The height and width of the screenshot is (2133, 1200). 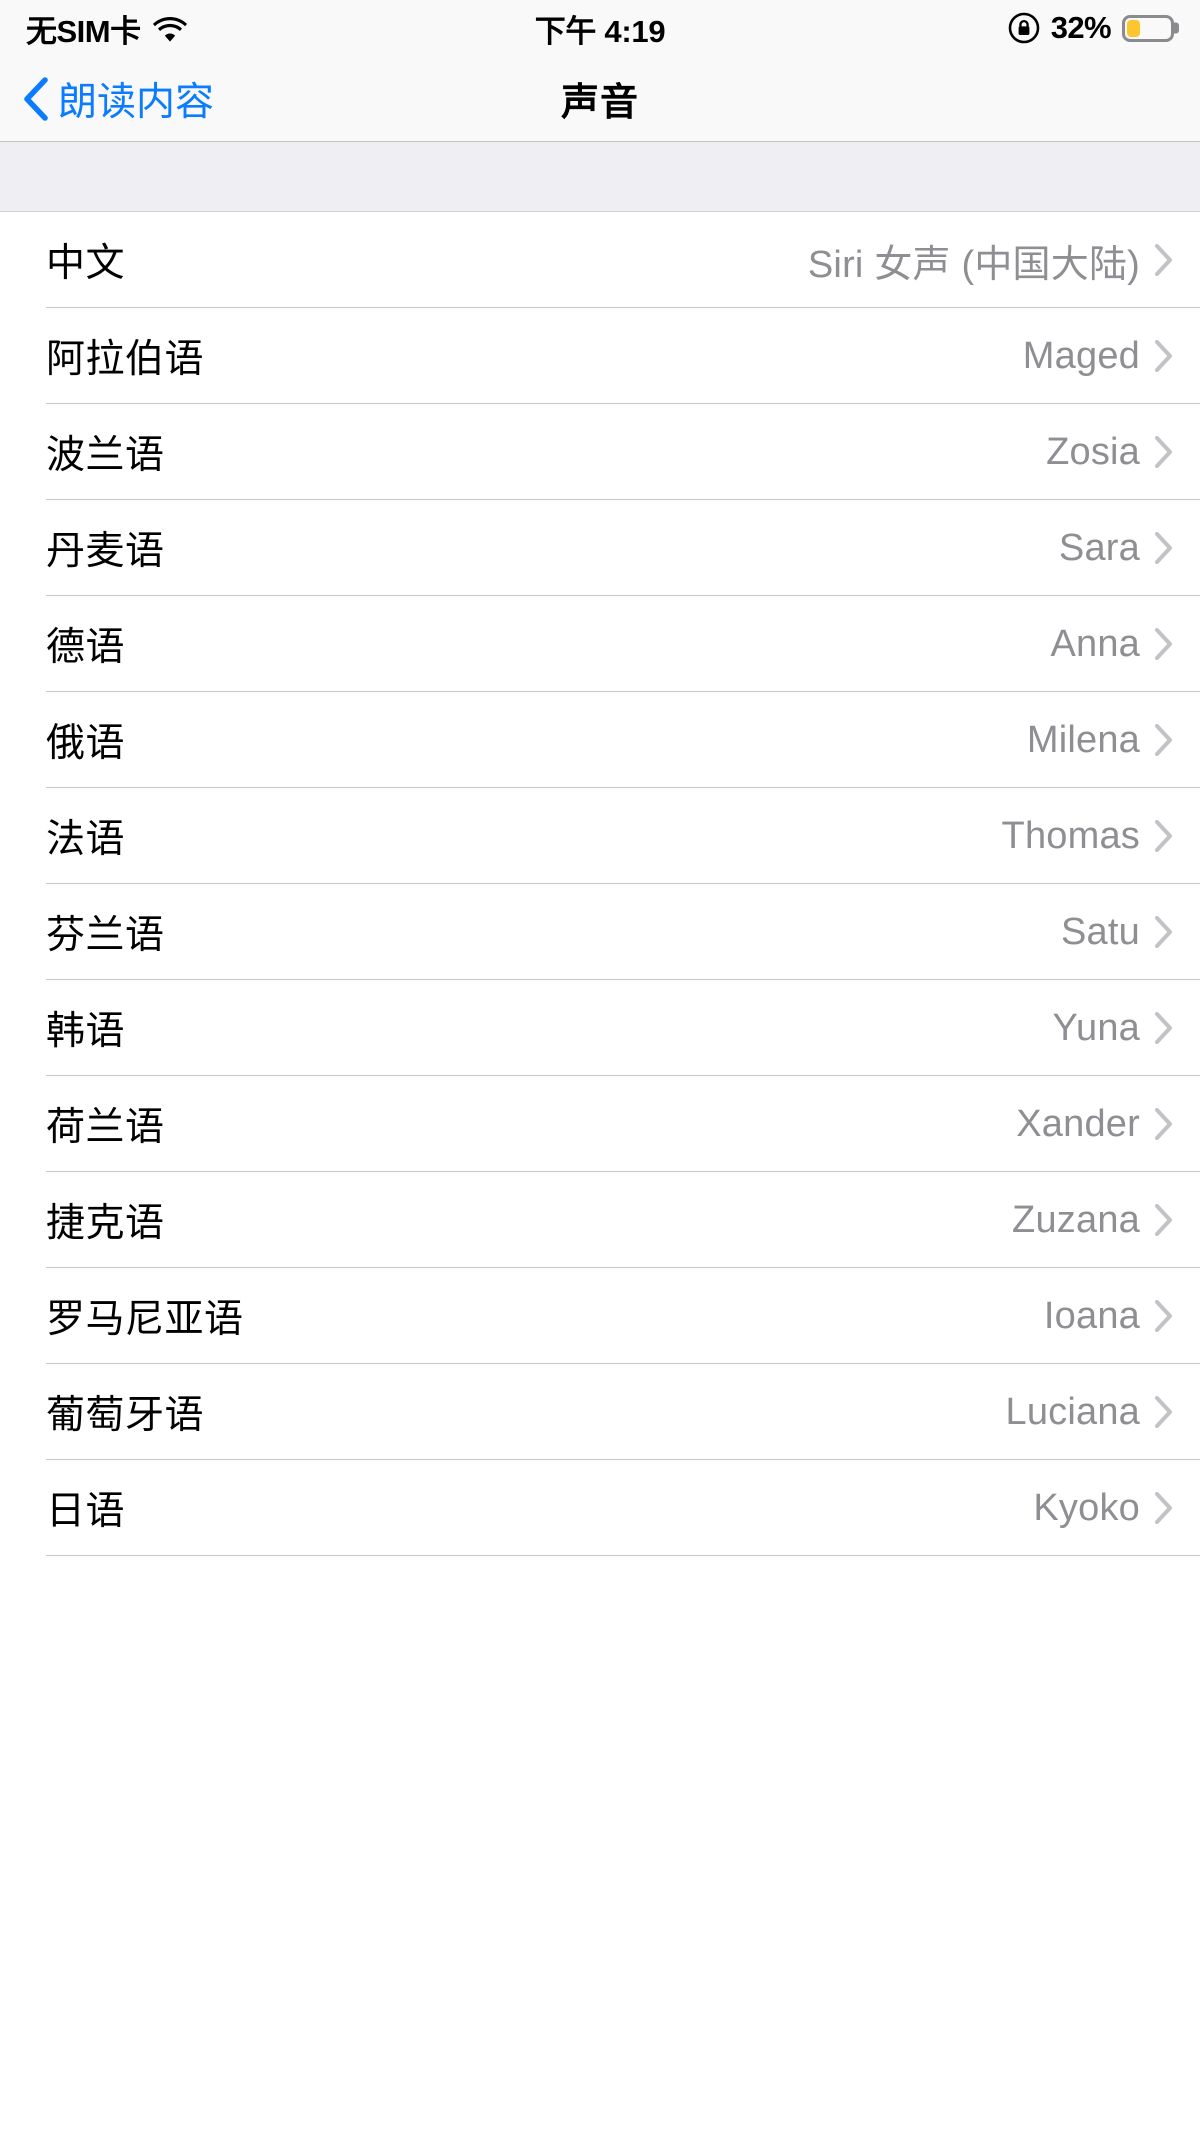 I want to click on table-row: 中文 Siri 女声 (中国大陆), so click(x=600, y=260).